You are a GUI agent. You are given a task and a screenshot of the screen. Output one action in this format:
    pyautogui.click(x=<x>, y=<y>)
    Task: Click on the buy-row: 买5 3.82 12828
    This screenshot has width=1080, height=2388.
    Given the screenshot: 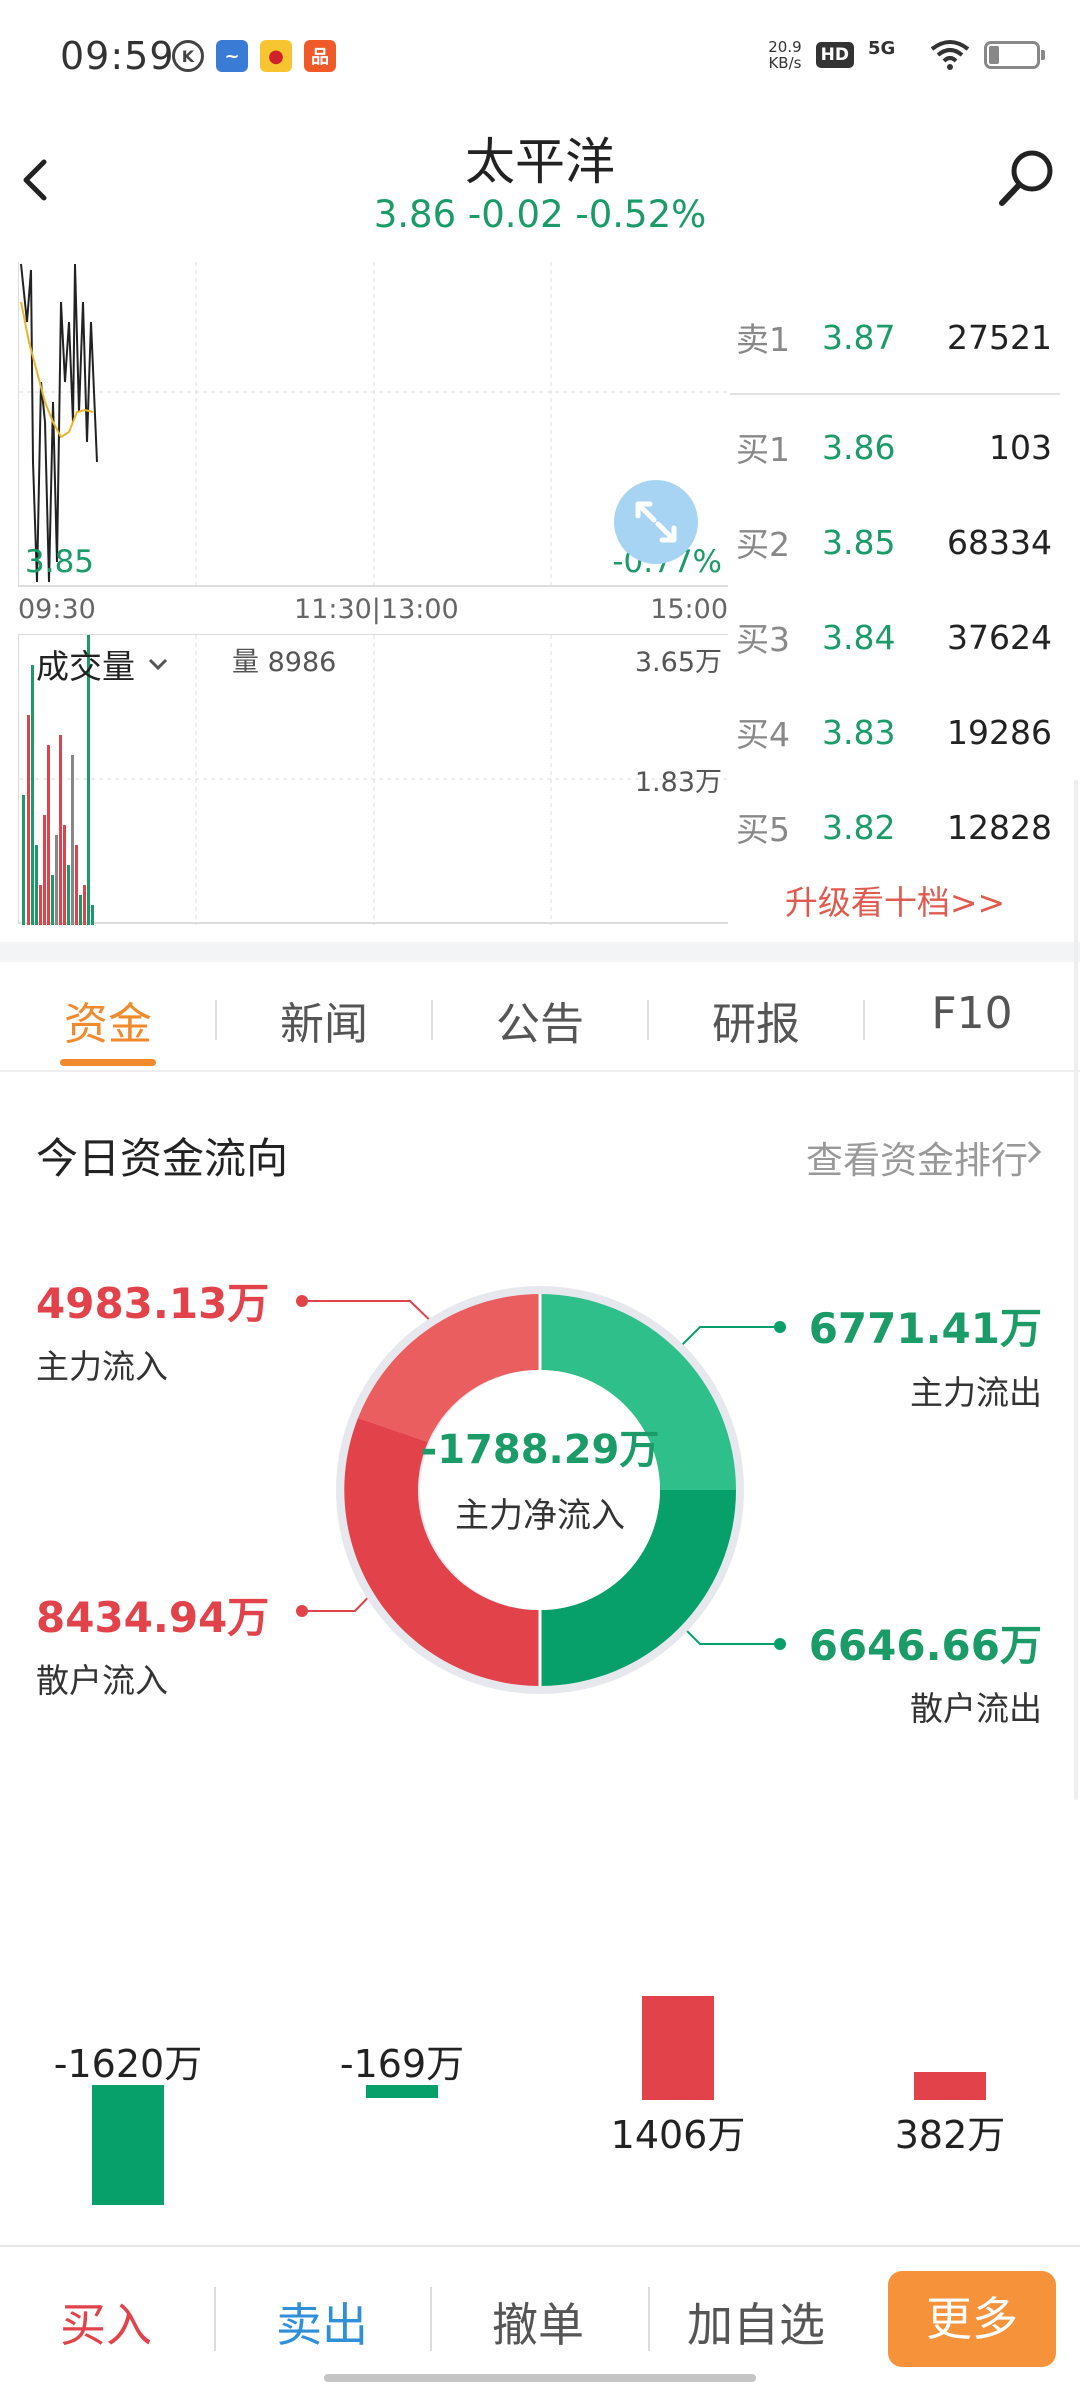 What is the action you would take?
    pyautogui.click(x=895, y=827)
    